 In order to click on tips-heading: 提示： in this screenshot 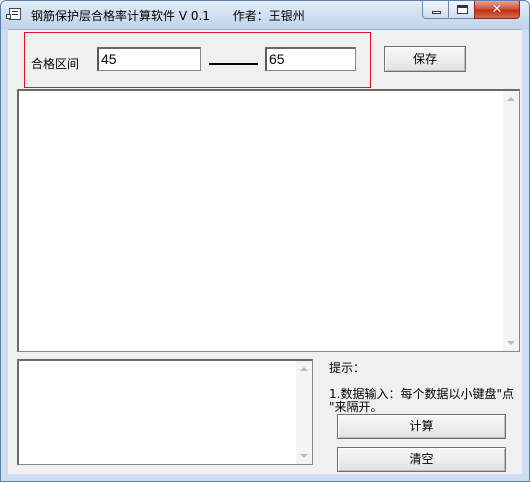, I will do `click(347, 368)`.